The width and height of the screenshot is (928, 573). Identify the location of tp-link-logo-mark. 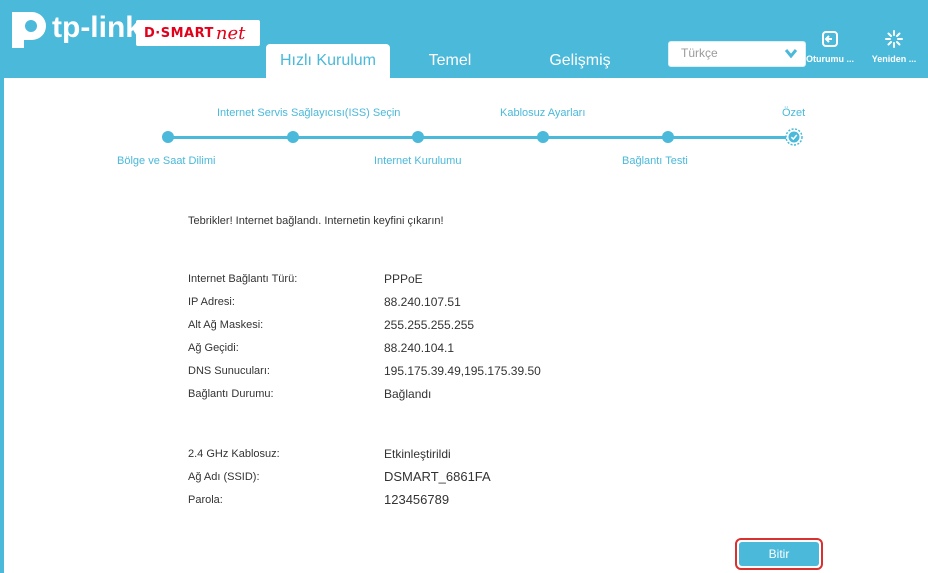
(29, 30).